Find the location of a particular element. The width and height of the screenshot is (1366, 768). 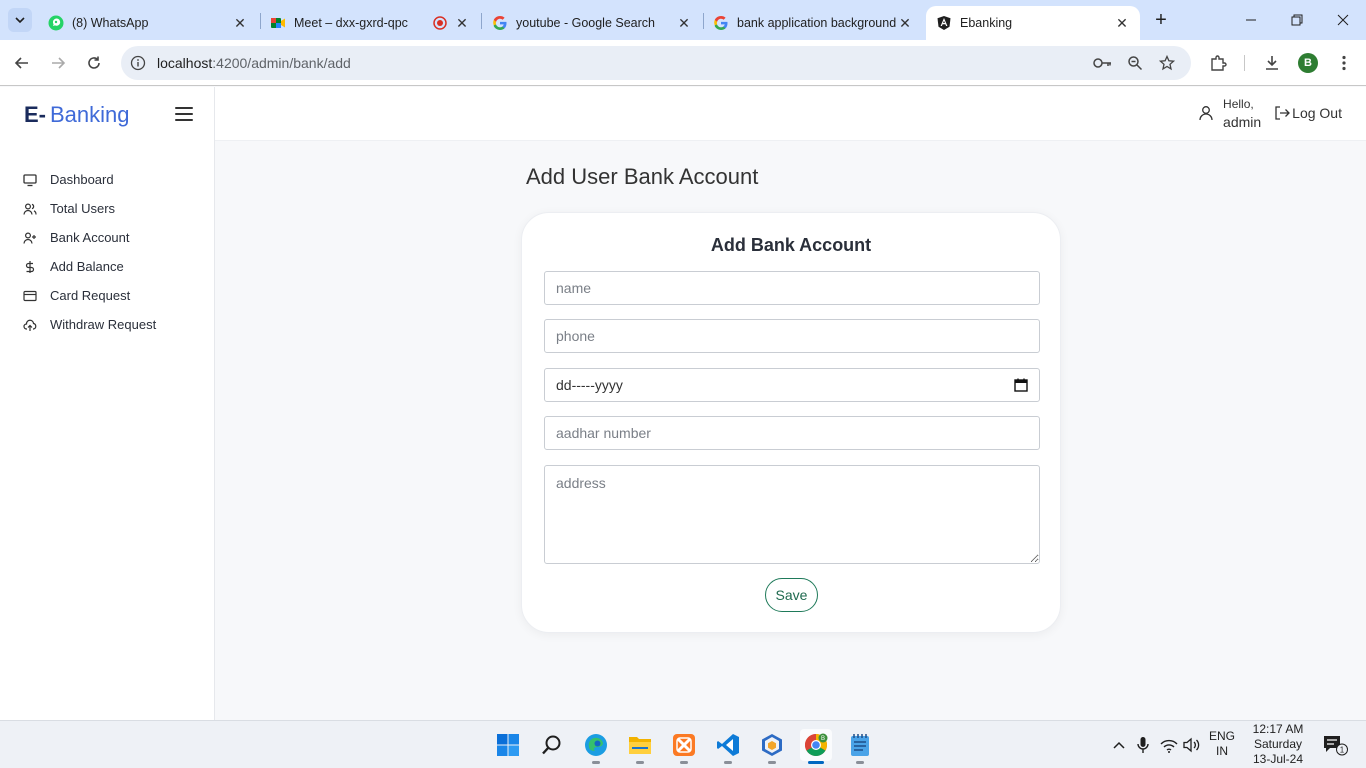

restore-icon is located at coordinates (1297, 20).